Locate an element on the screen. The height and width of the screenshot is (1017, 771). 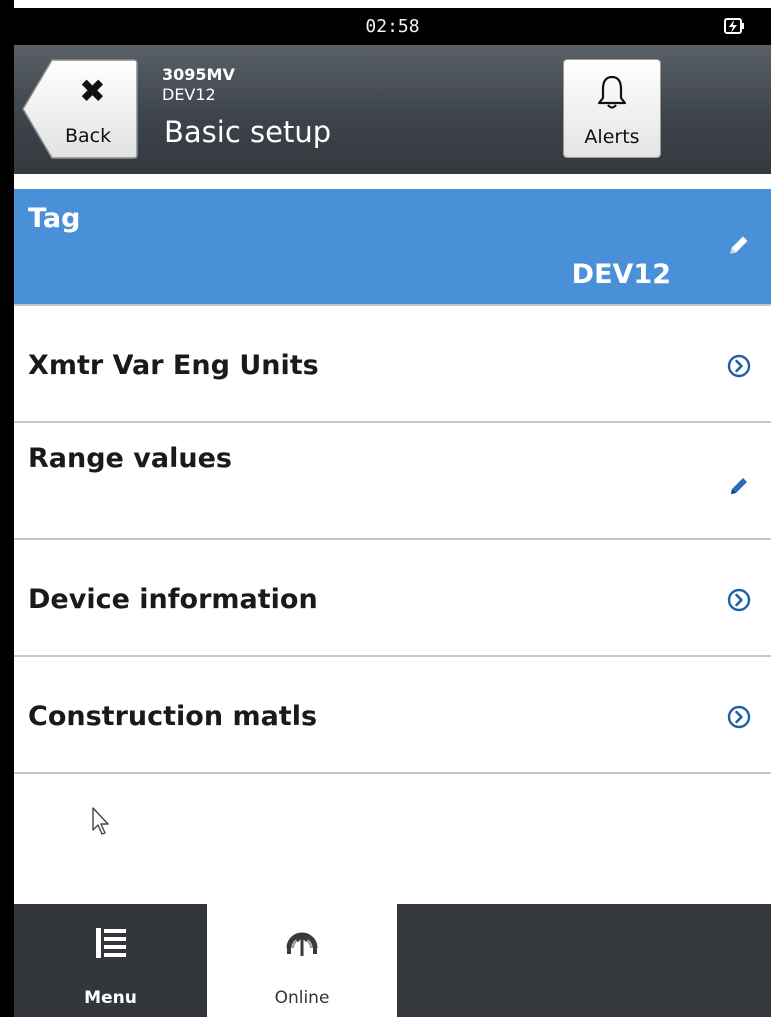
title-bar: ✖ Back 3095MV DEV12 Basic setup Alerts is located at coordinates (392, 109).